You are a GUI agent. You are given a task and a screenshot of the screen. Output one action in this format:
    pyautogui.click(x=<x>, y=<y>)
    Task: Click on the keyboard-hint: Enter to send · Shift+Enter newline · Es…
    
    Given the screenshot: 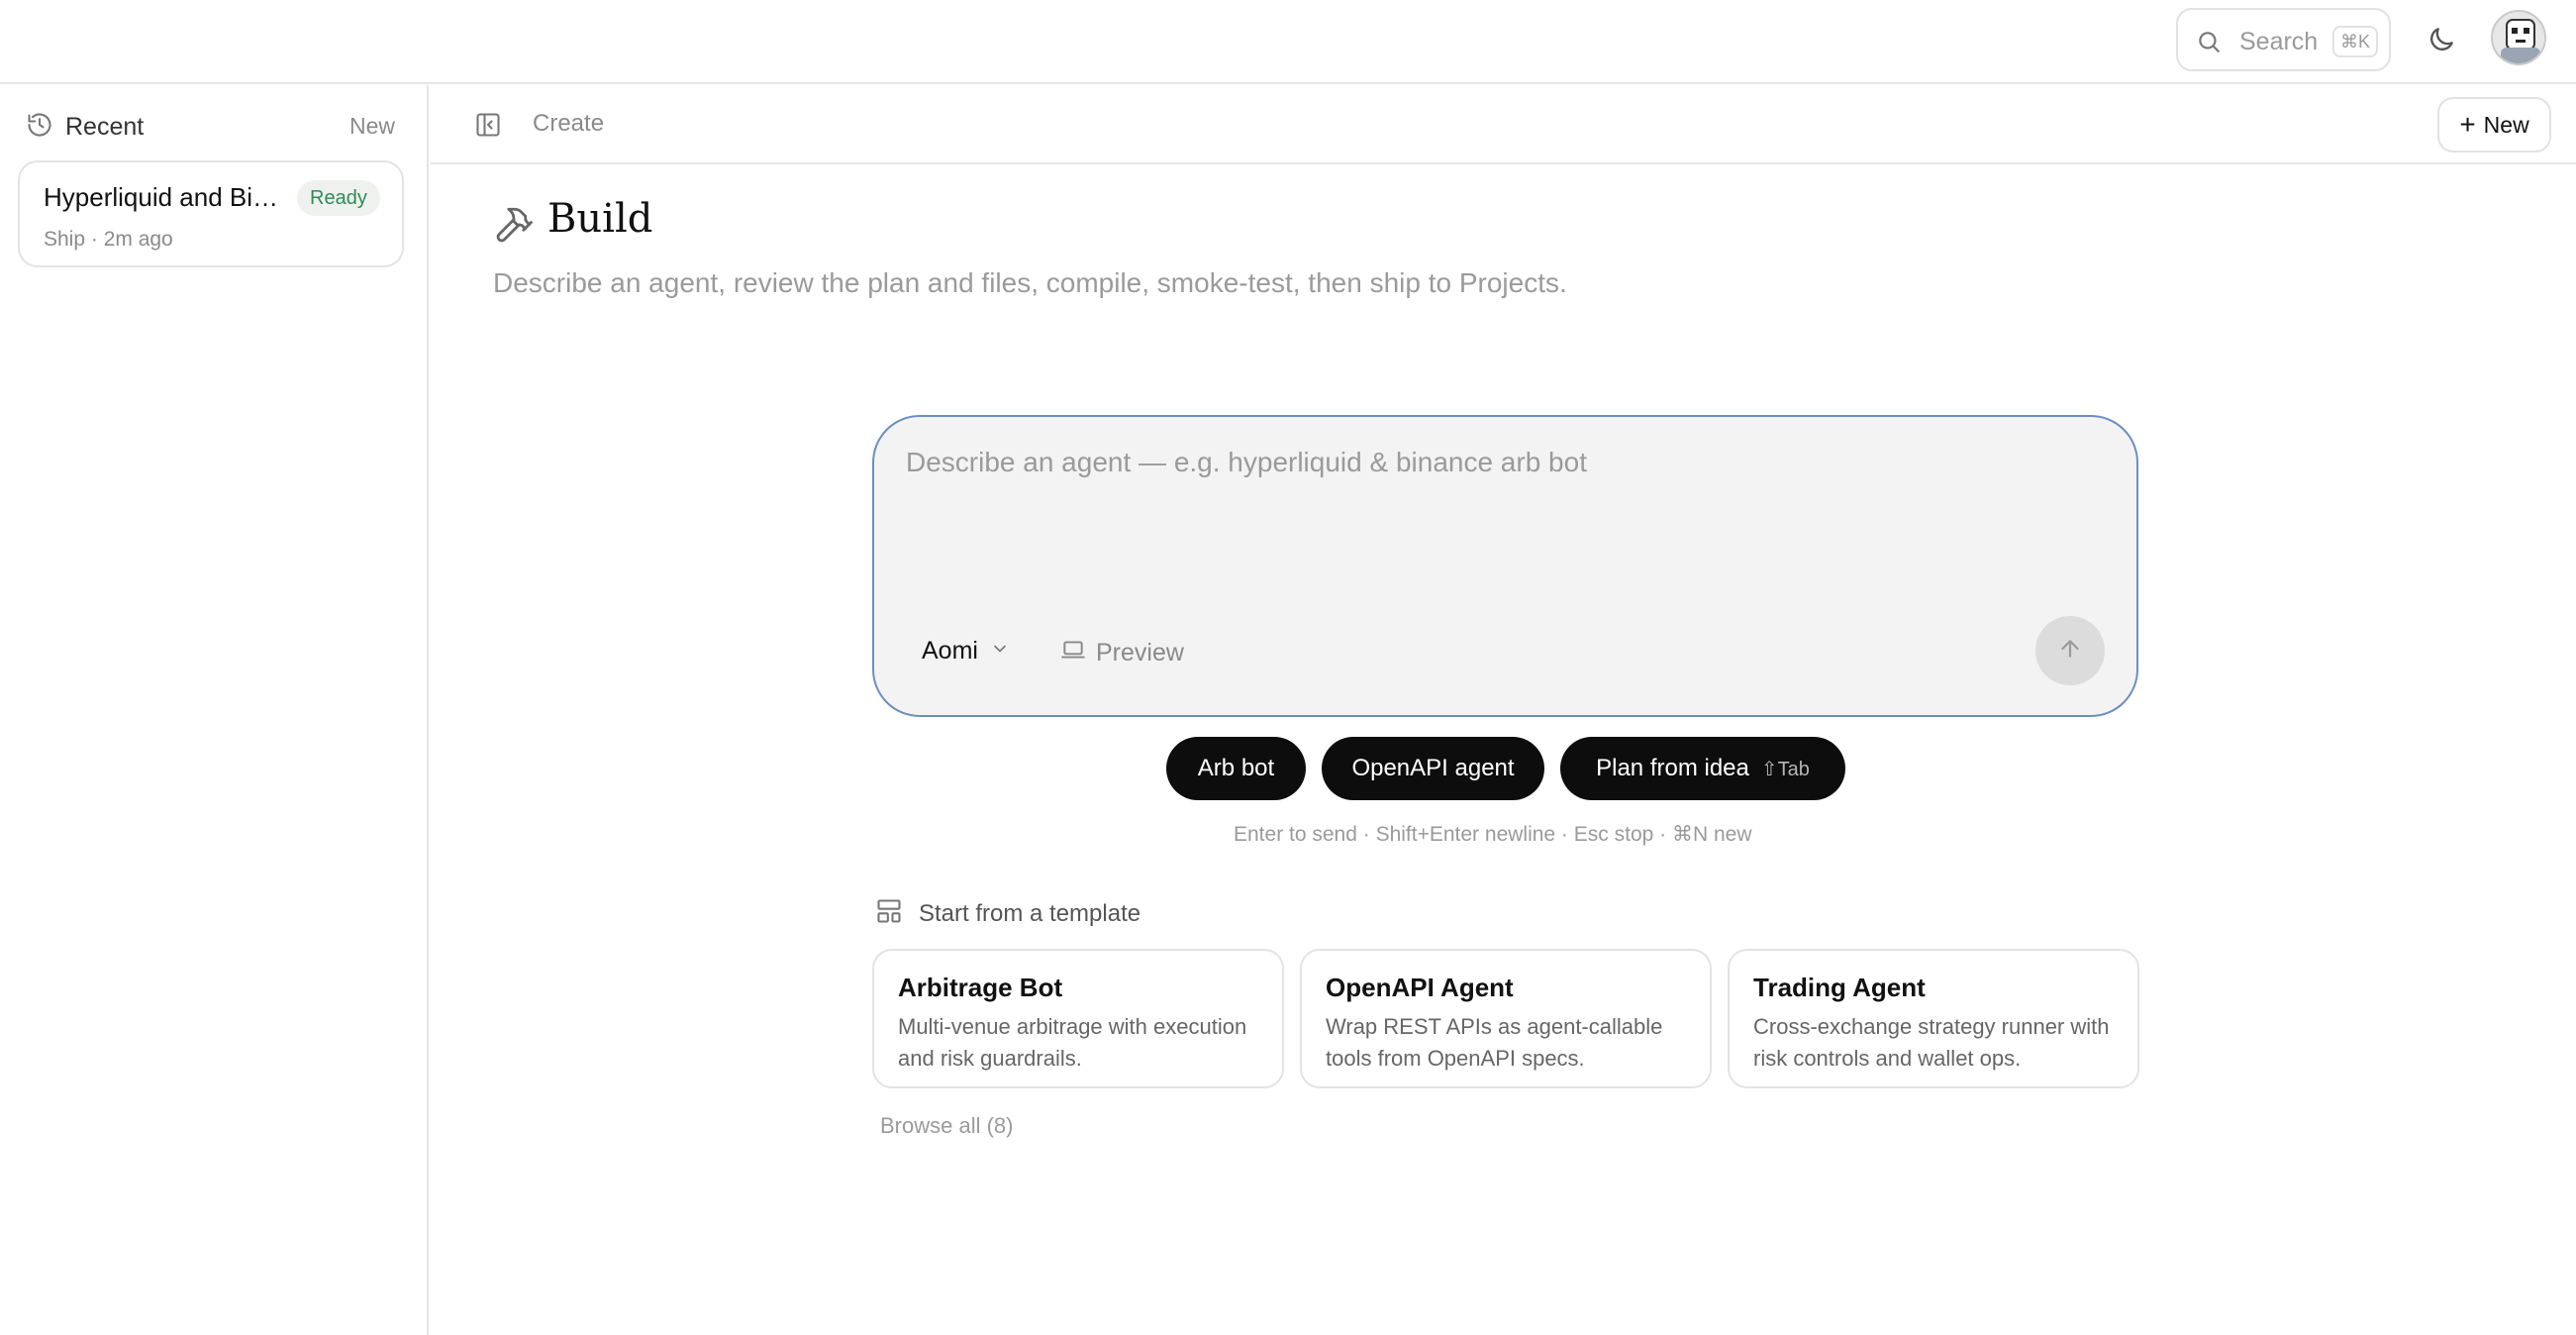 What is the action you would take?
    pyautogui.click(x=1493, y=834)
    